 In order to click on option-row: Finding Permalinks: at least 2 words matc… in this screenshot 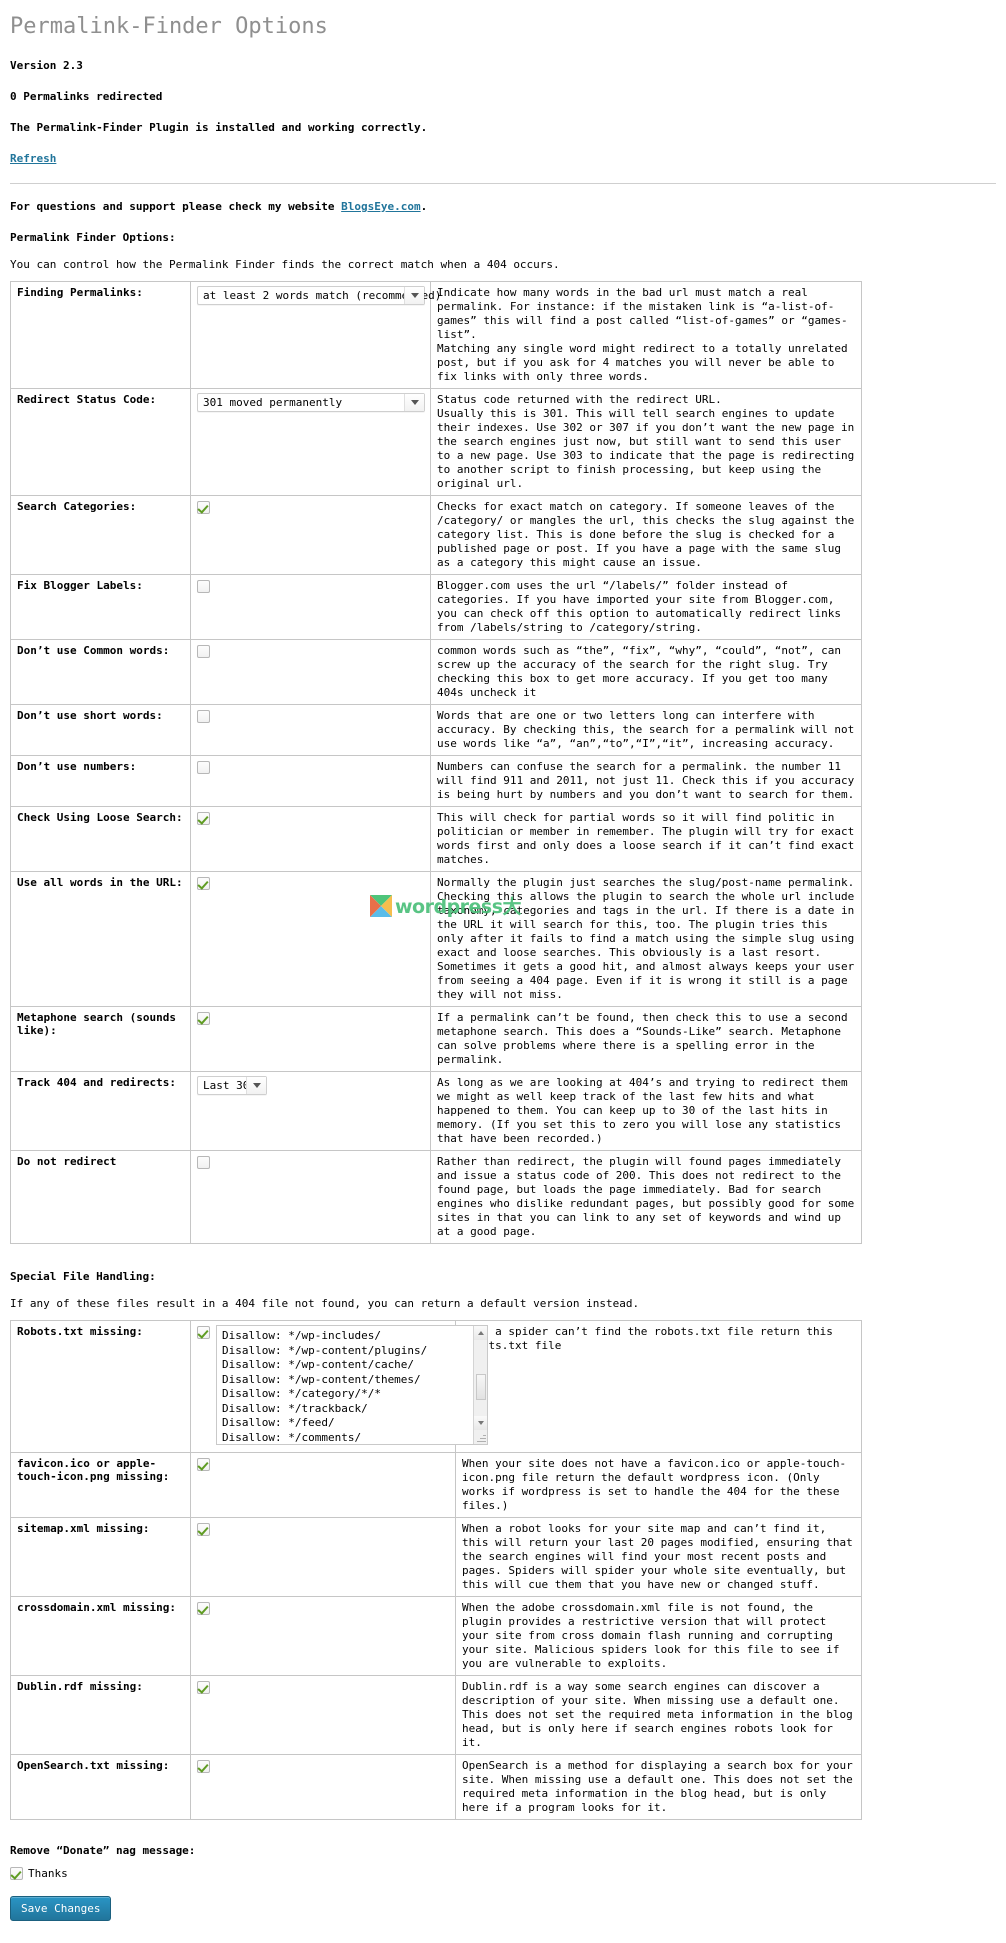, I will do `click(436, 335)`.